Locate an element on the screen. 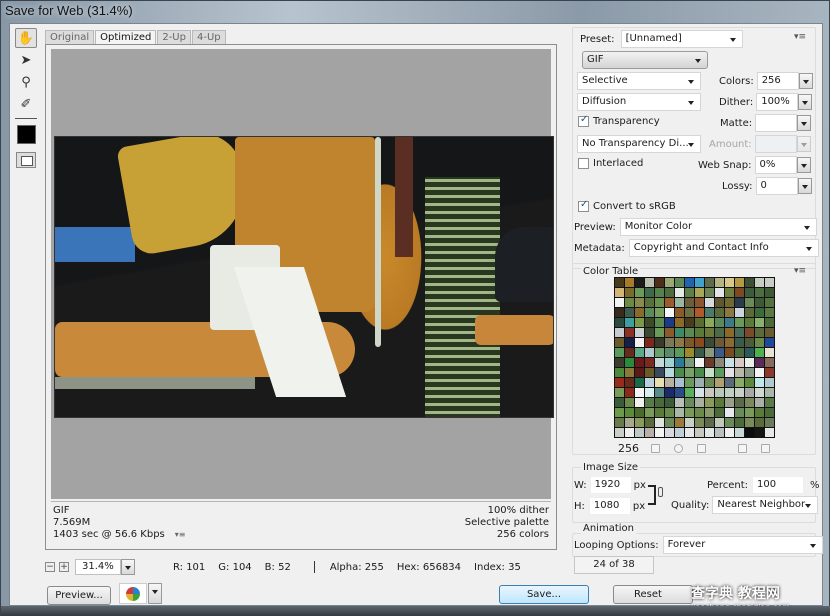 Image resolution: width=830 pixels, height=616 pixels. width-field: 1920 is located at coordinates (610, 485).